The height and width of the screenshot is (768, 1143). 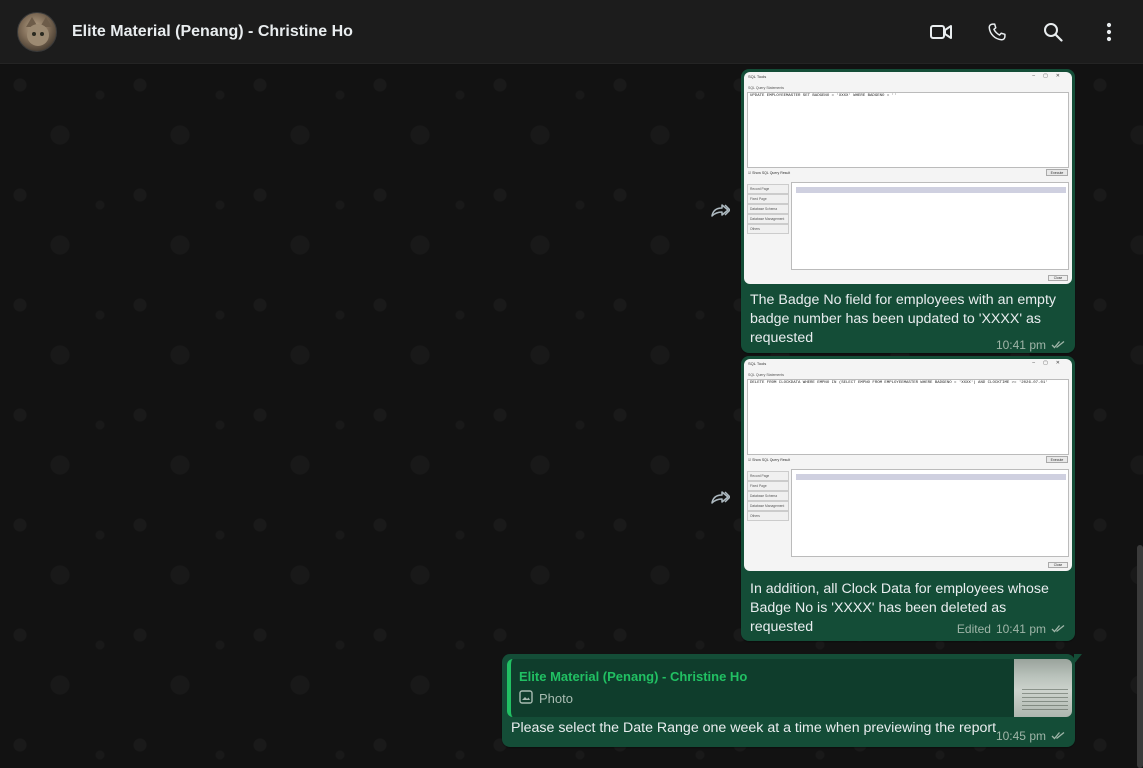 I want to click on quoted-media-label: Photo, so click(x=556, y=698).